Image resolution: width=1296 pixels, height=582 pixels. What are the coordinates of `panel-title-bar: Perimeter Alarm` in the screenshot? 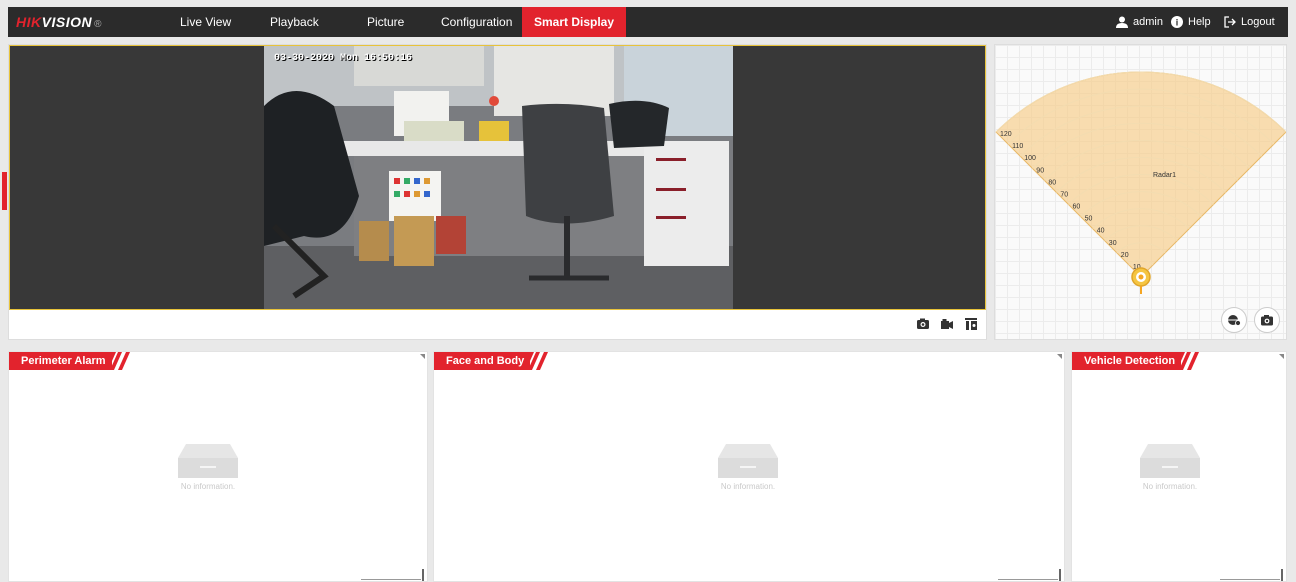 It's located at (72, 361).